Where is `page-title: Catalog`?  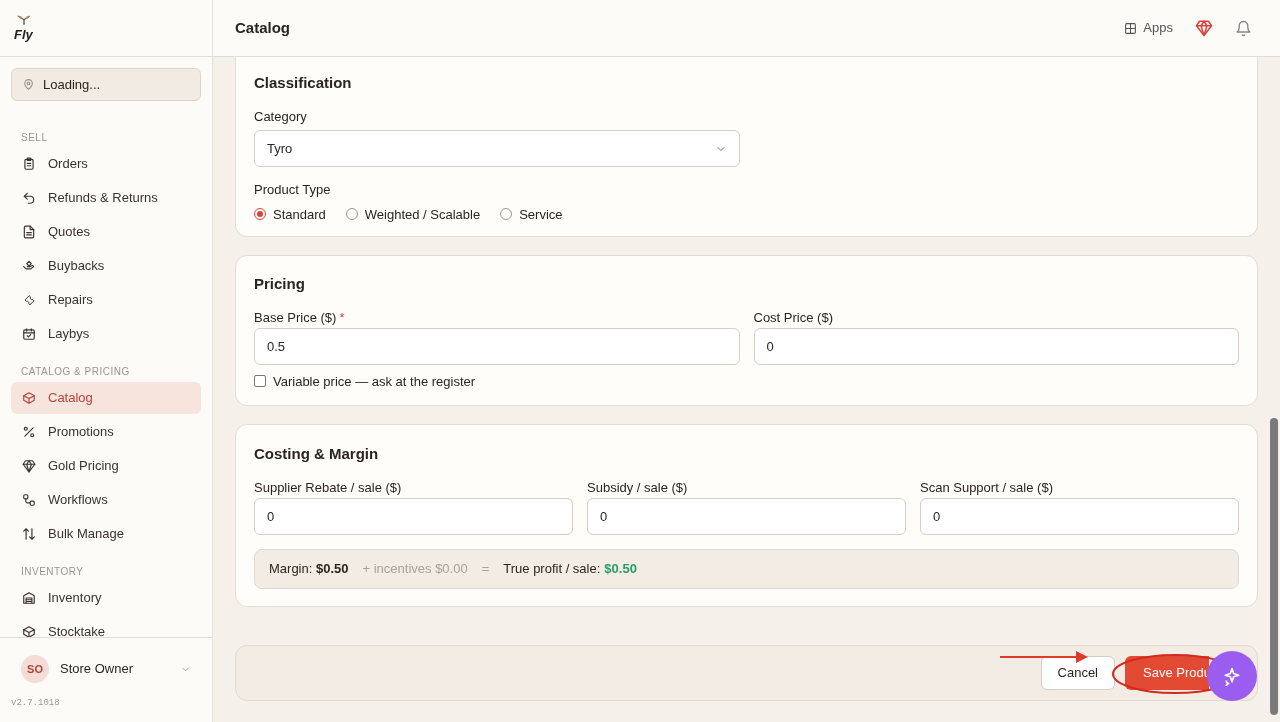
page-title: Catalog is located at coordinates (263, 27).